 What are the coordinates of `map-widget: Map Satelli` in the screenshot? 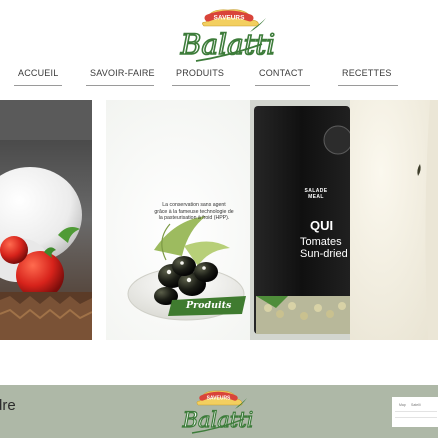 It's located at (415, 412).